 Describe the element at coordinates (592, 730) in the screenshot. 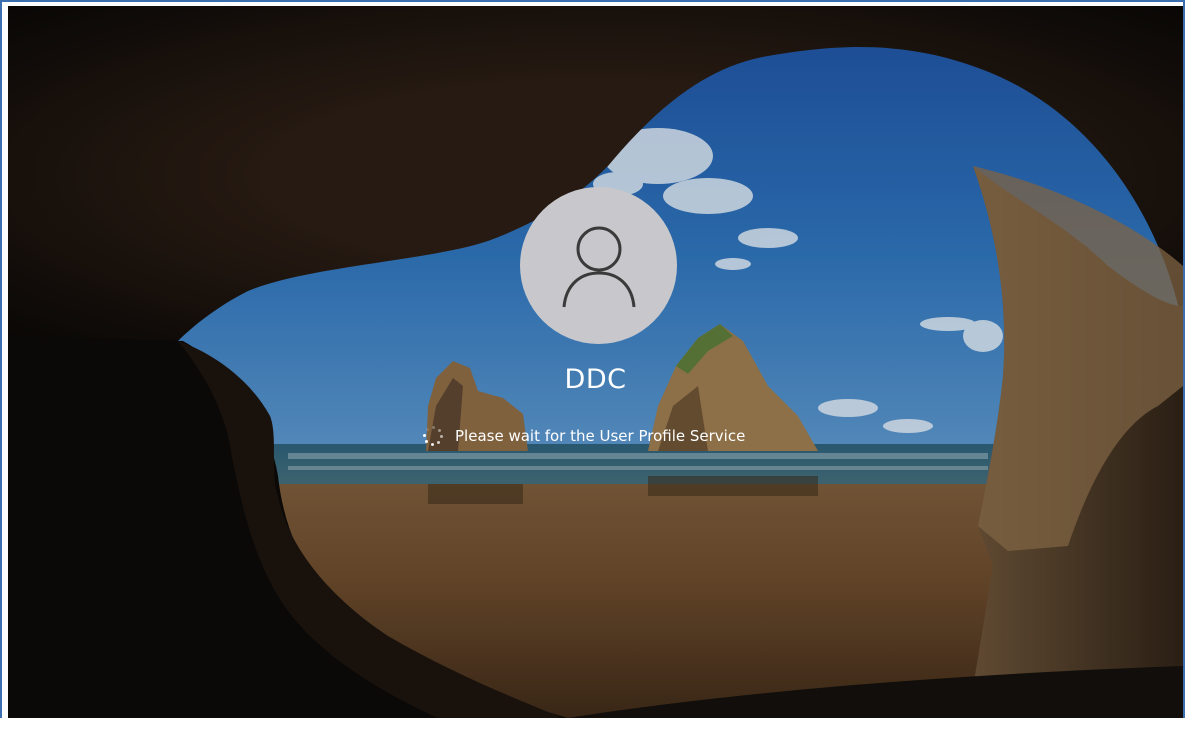

I see `bottom-margin` at that location.